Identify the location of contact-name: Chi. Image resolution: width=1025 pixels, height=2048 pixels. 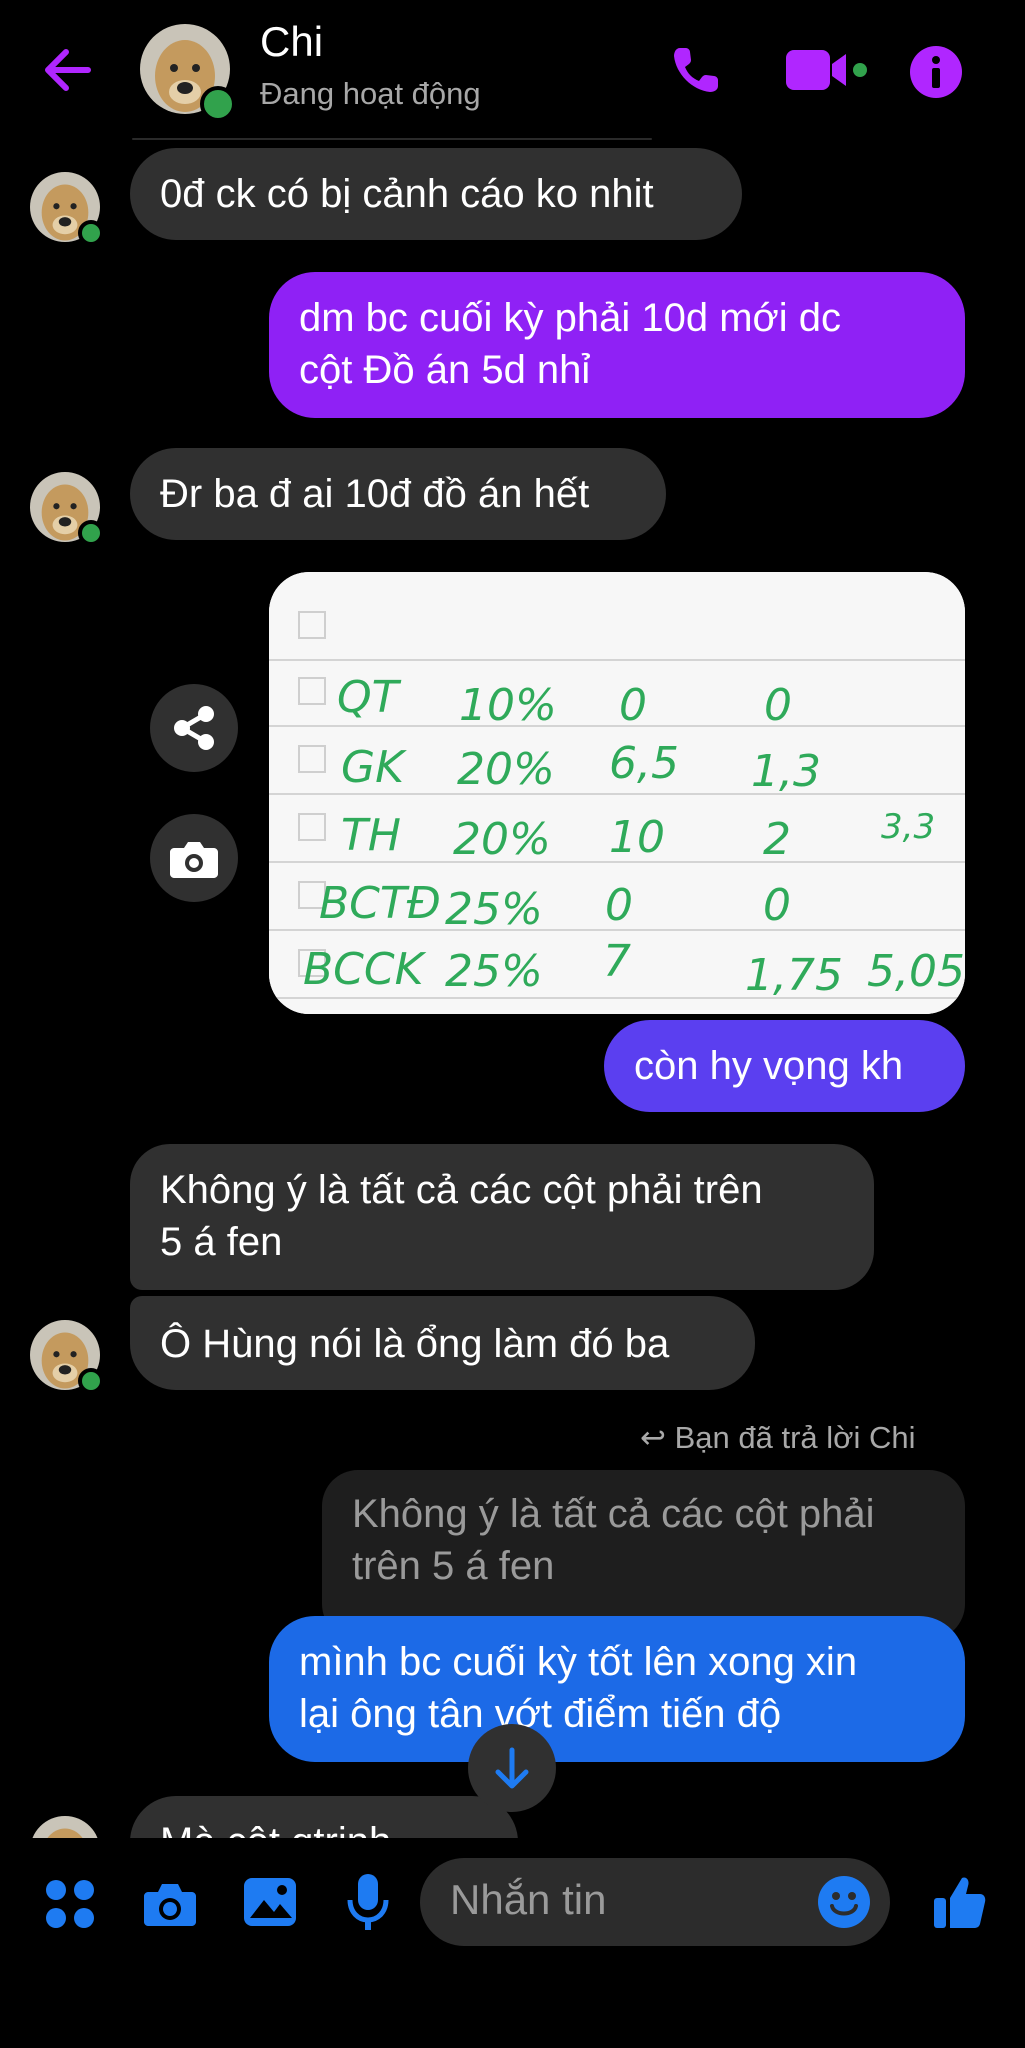
(291, 42).